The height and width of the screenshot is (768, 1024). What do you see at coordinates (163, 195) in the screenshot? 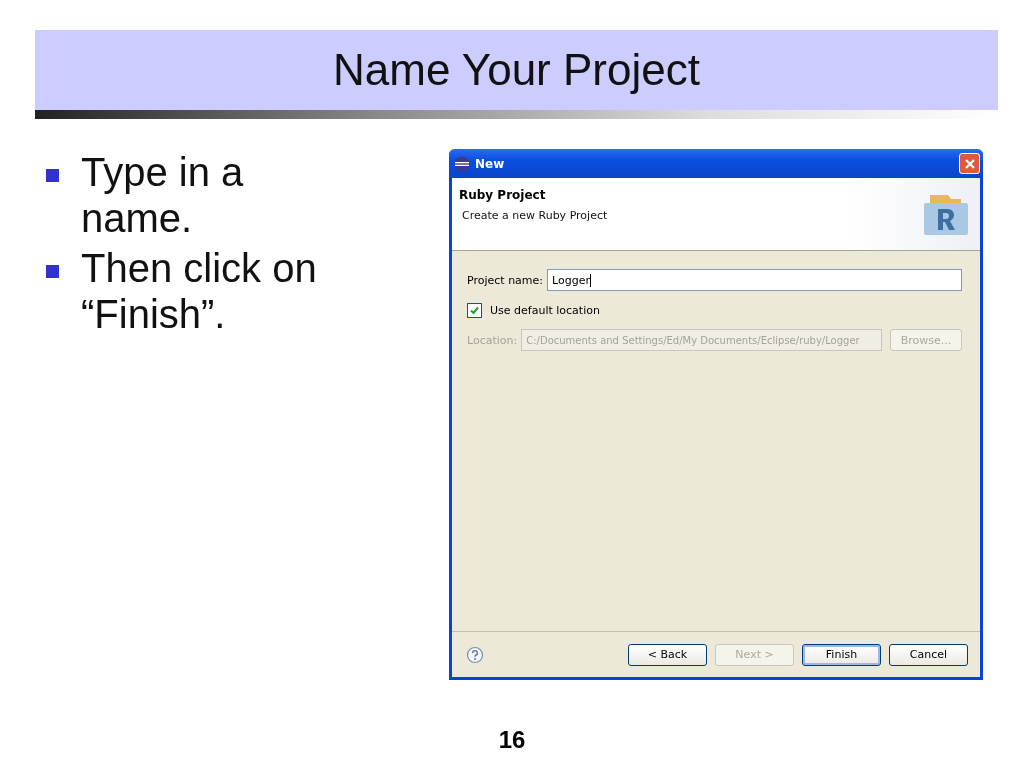
I see `bullet-text: Type in a name.` at bounding box center [163, 195].